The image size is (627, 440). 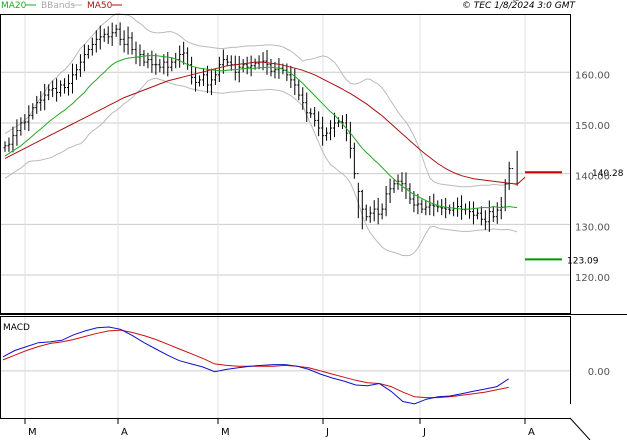 I want to click on macd-y-tick-label: 0.00, so click(x=599, y=372).